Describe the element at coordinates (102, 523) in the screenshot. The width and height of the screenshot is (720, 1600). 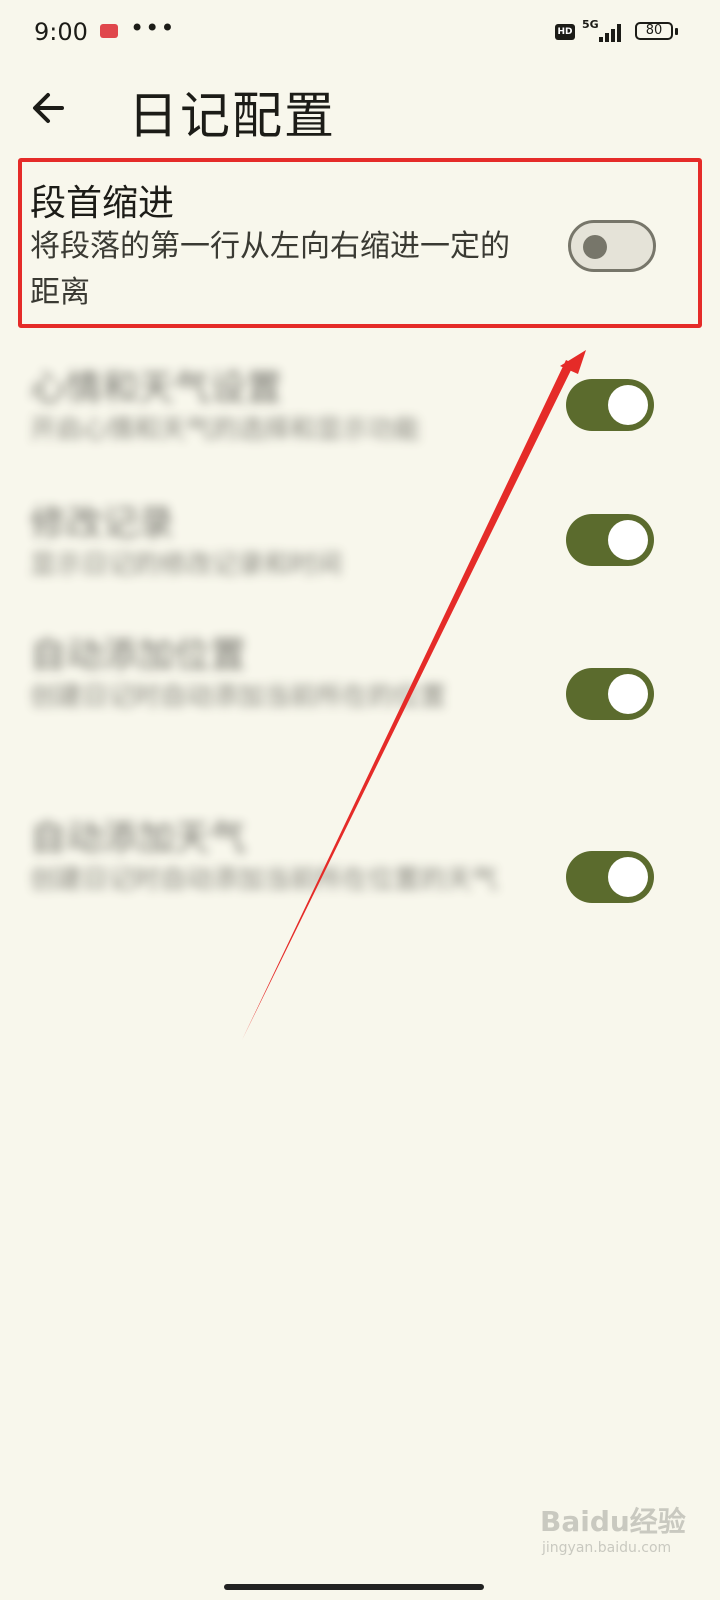
I see `setting-title: 修改记录` at that location.